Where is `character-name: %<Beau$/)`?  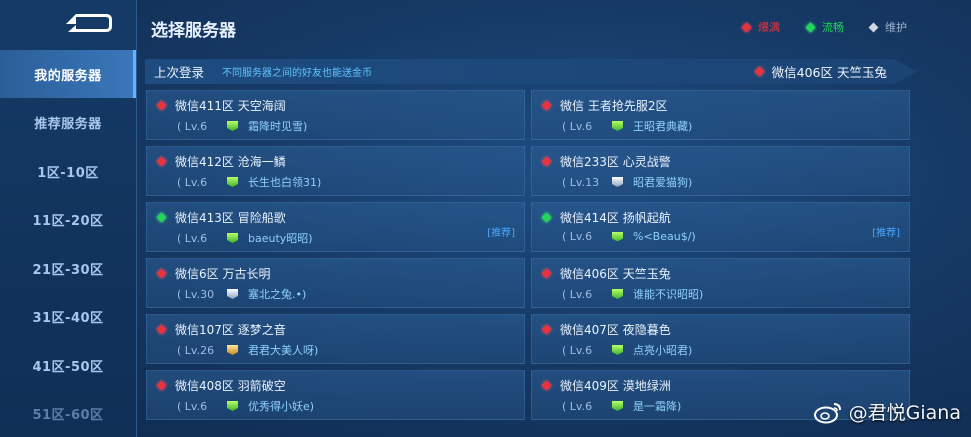
character-name: %<Beau$/) is located at coordinates (664, 236).